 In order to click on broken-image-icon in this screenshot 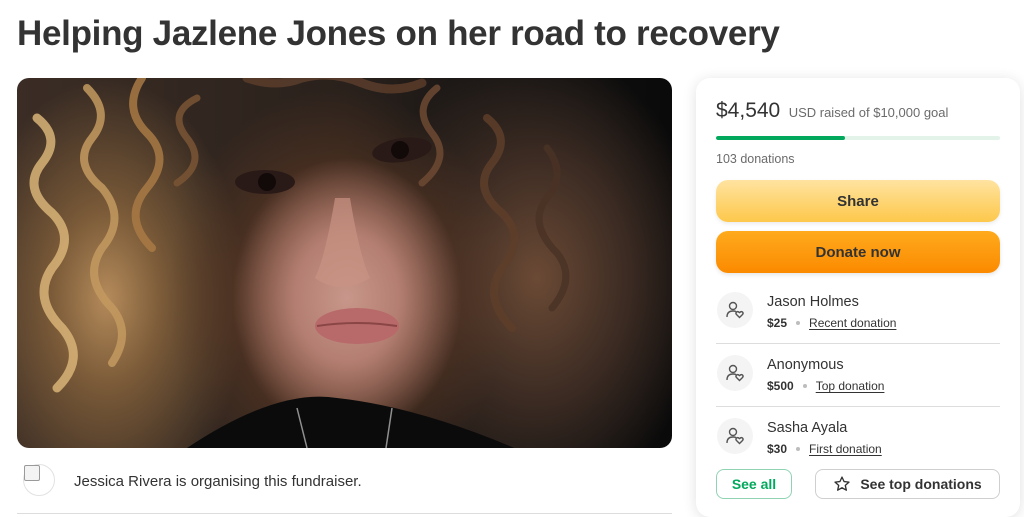, I will do `click(39, 480)`.